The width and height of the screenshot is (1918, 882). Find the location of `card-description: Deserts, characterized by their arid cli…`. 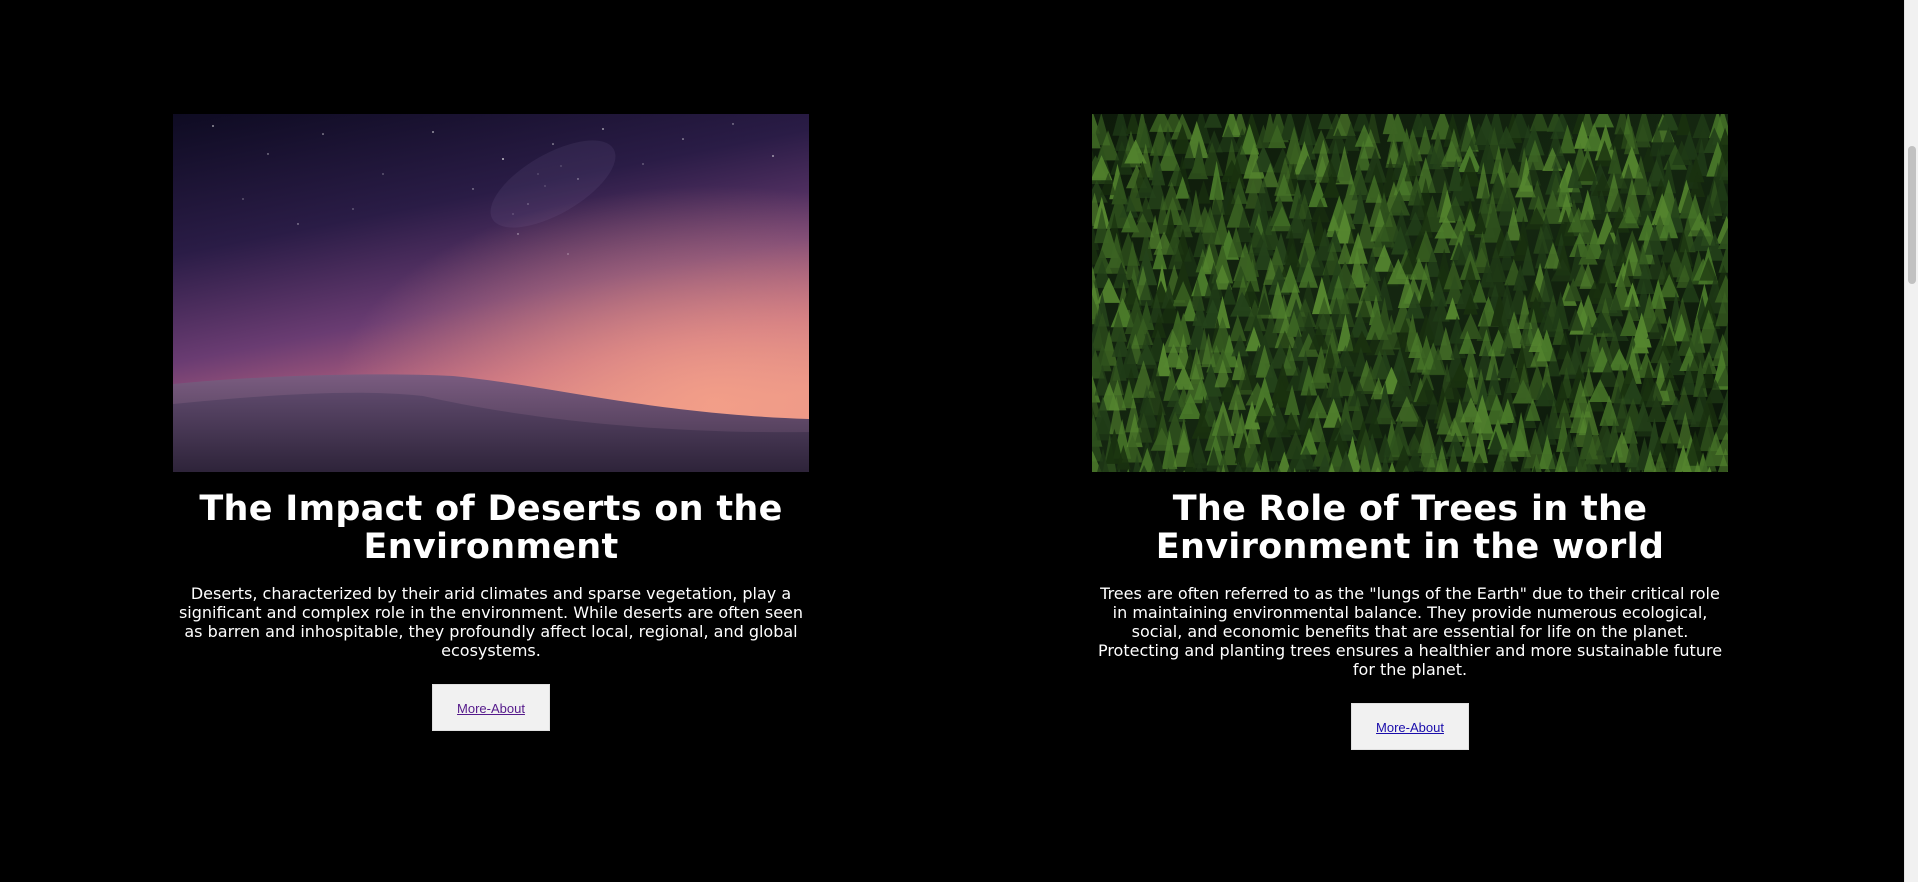

card-description: Deserts, characterized by their arid cli… is located at coordinates (491, 622).